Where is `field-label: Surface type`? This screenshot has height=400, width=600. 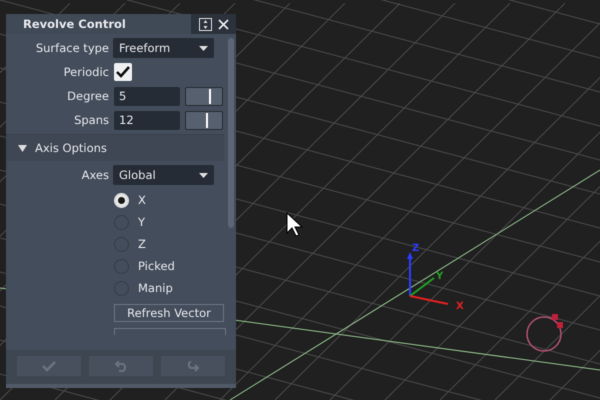 field-label: Surface type is located at coordinates (71, 48).